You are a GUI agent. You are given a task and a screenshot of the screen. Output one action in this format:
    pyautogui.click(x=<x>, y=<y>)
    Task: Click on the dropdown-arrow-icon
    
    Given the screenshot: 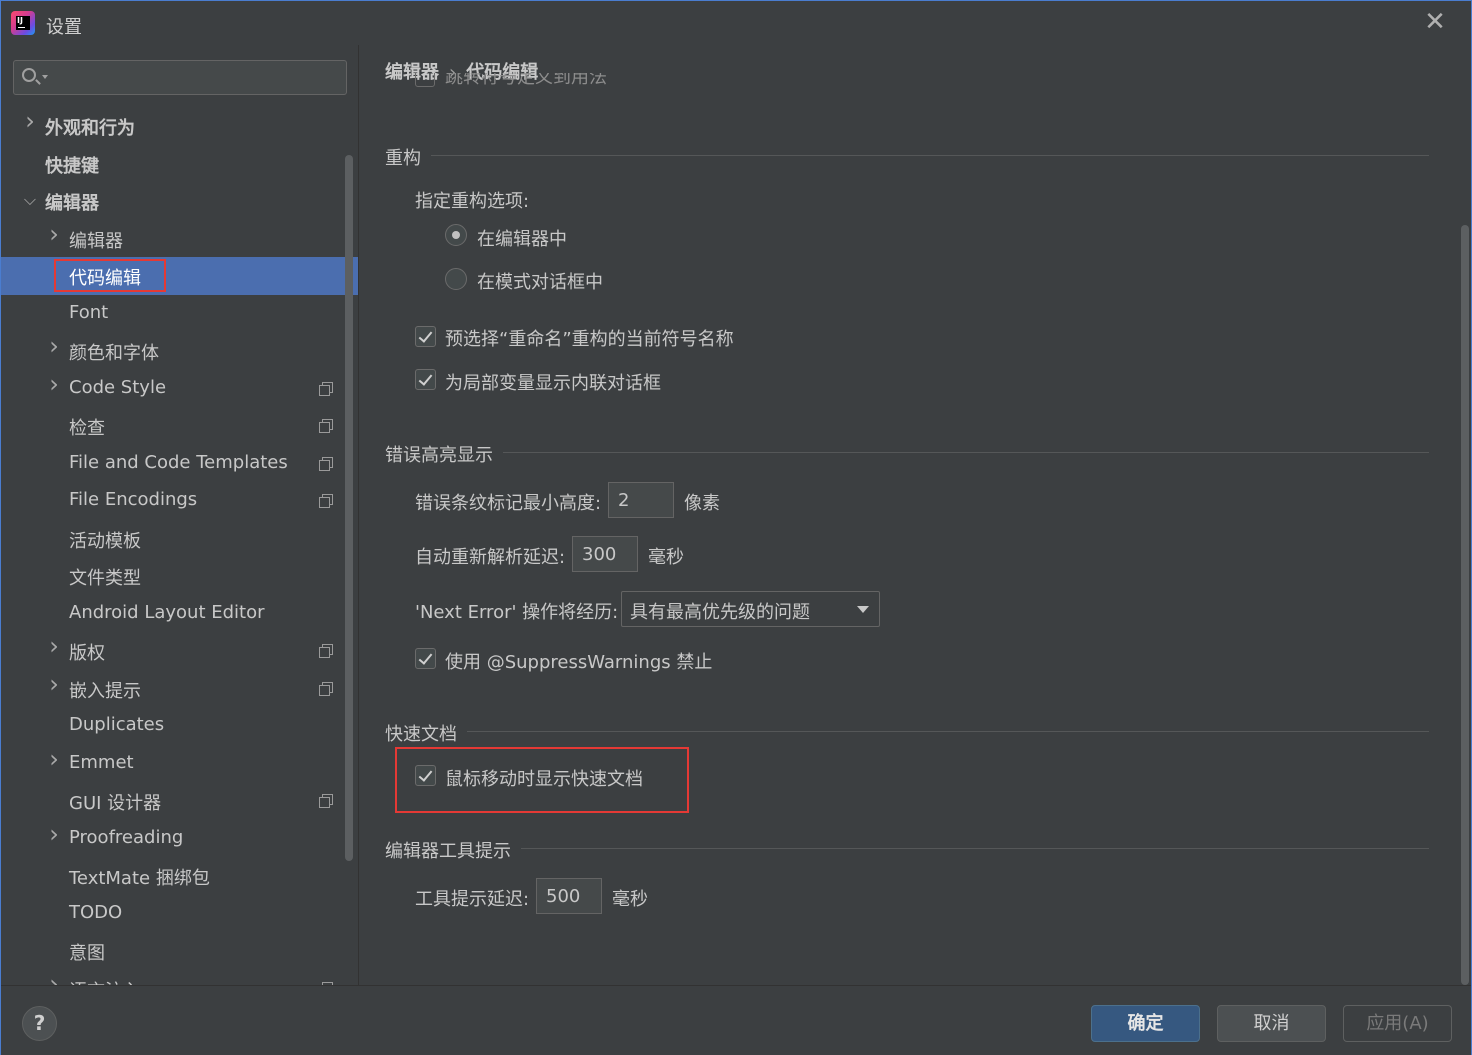 What is the action you would take?
    pyautogui.click(x=863, y=609)
    